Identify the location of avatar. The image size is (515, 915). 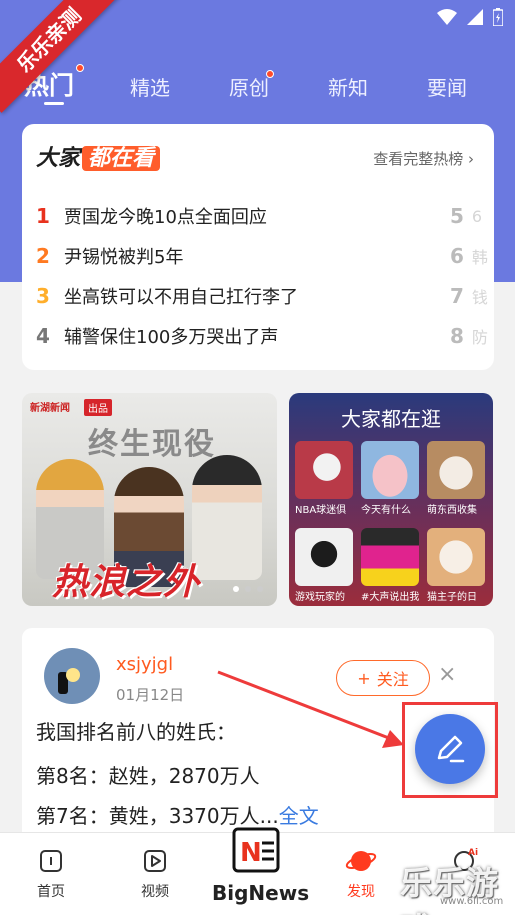
(72, 676).